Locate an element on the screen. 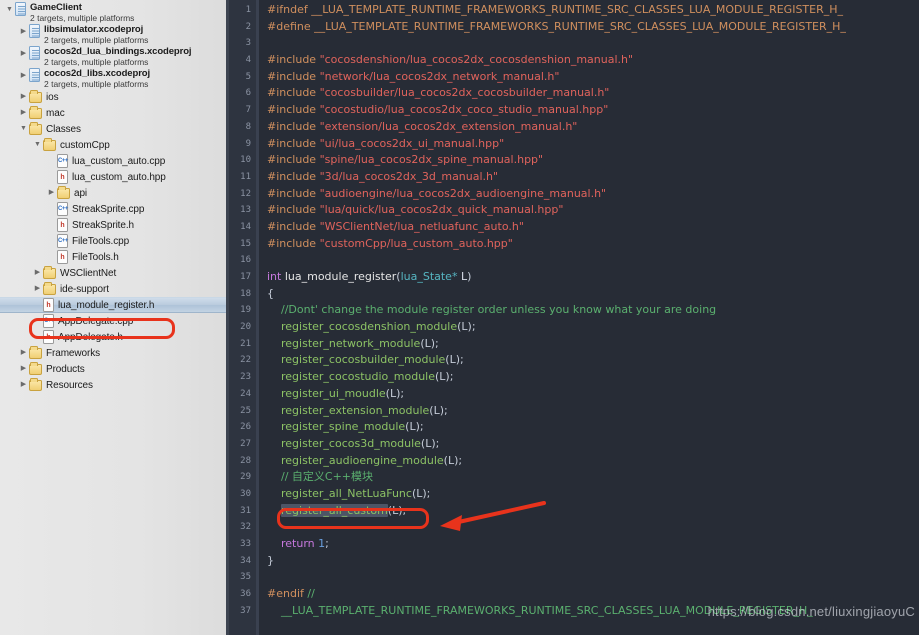  nav-item-resources: Resources is located at coordinates (114, 385).